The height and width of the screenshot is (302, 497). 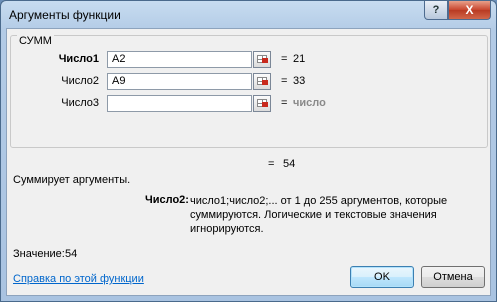 I want to click on help-button: ?, so click(x=436, y=10).